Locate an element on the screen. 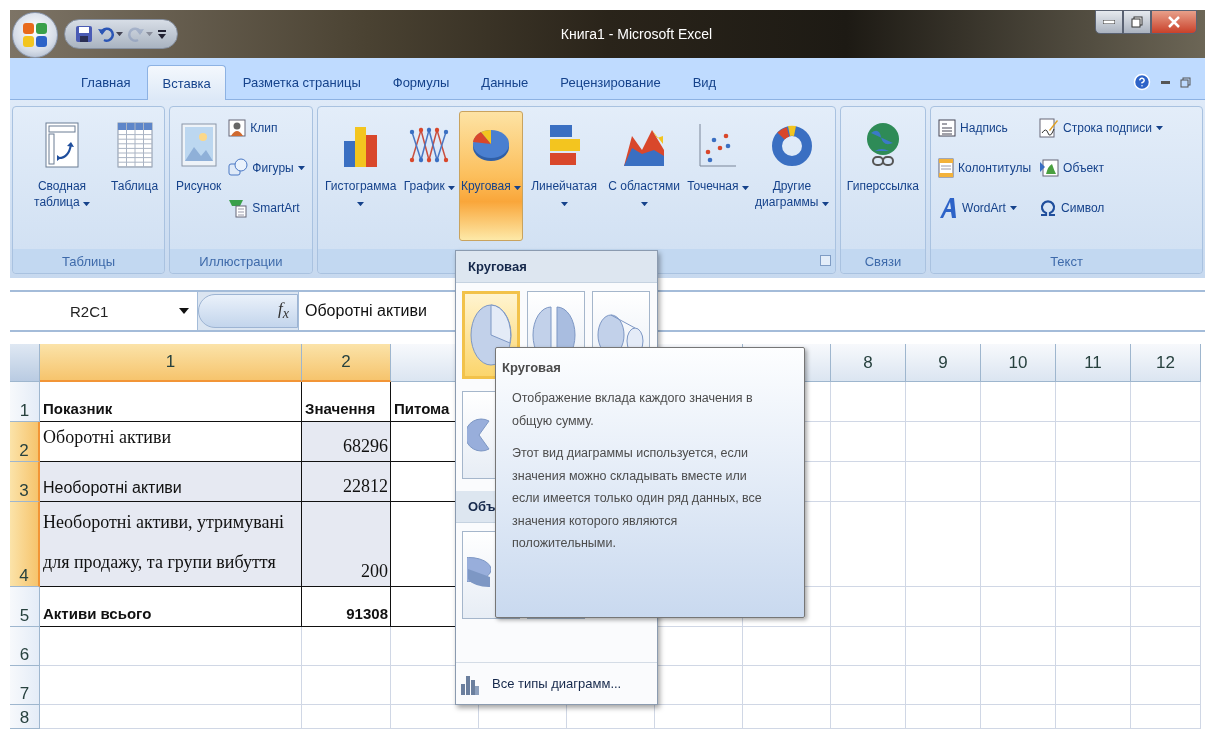  ribbon-tab: Данные is located at coordinates (505, 82).